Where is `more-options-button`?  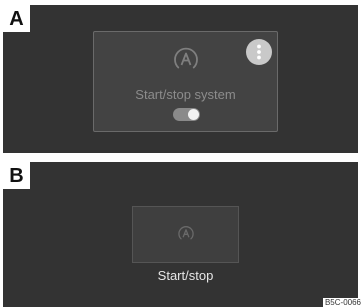 more-options-button is located at coordinates (259, 52).